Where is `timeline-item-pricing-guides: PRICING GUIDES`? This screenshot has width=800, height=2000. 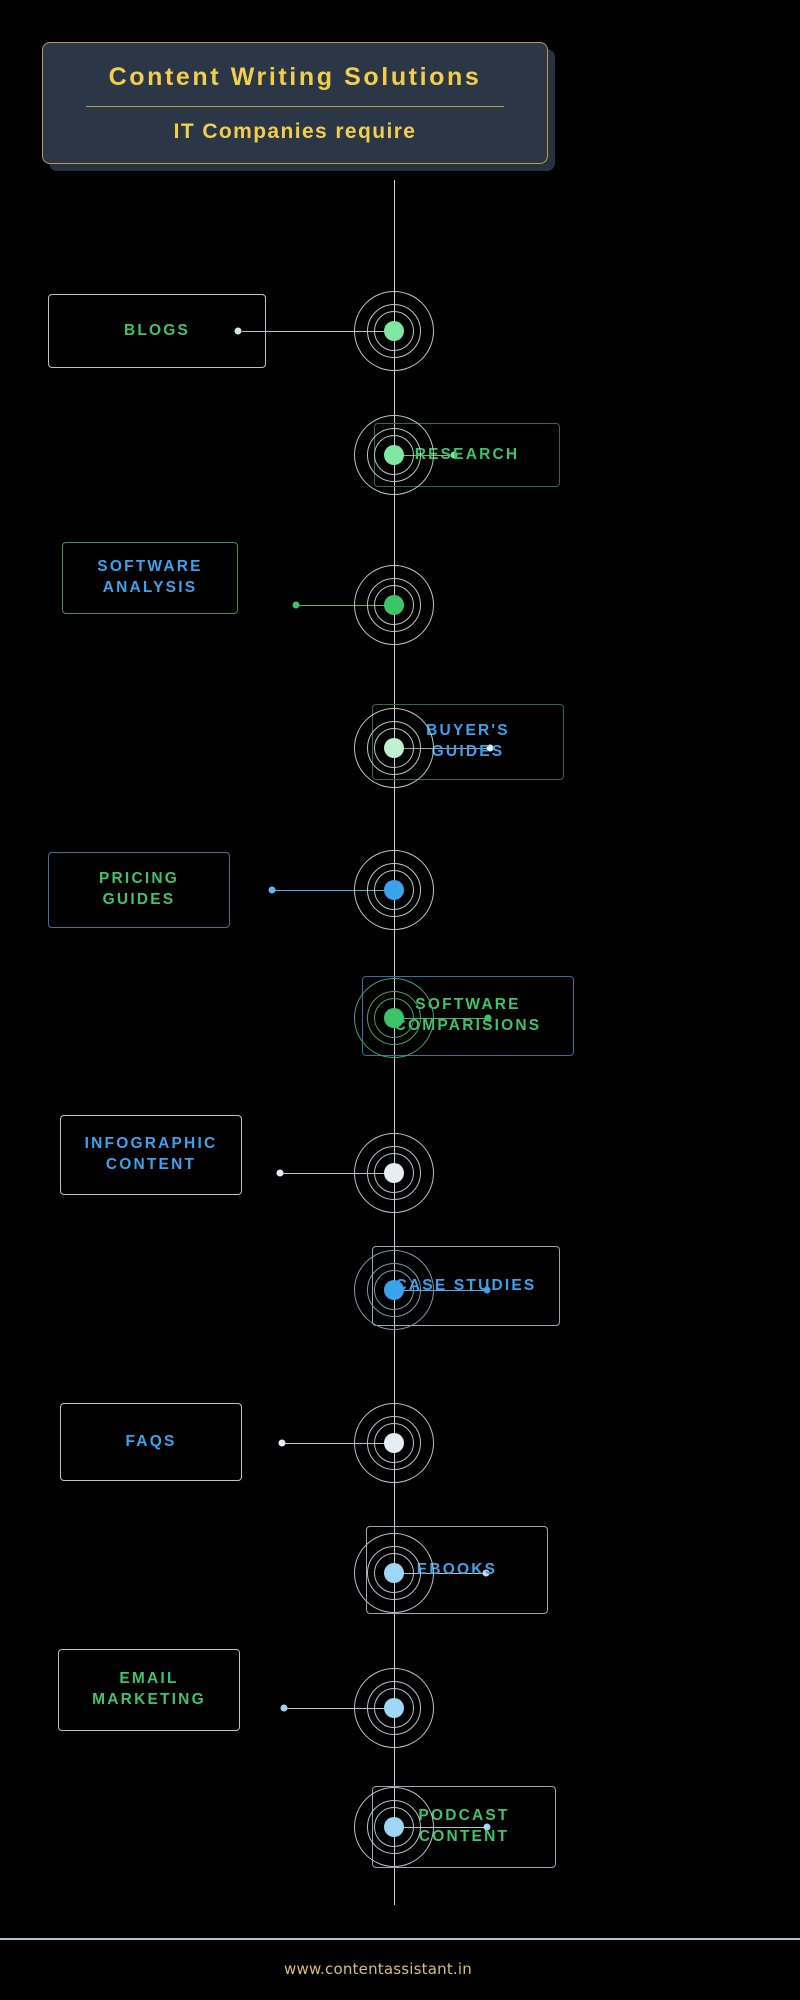 timeline-item-pricing-guides: PRICING GUIDES is located at coordinates (139, 890).